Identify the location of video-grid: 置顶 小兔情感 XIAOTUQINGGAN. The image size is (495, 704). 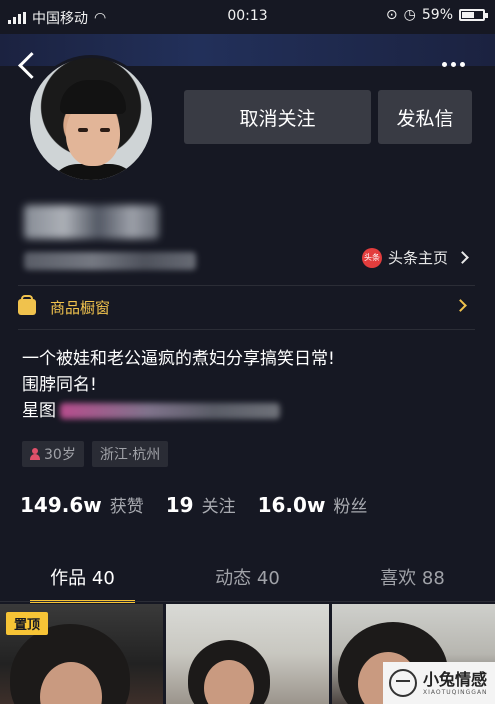
(247, 654).